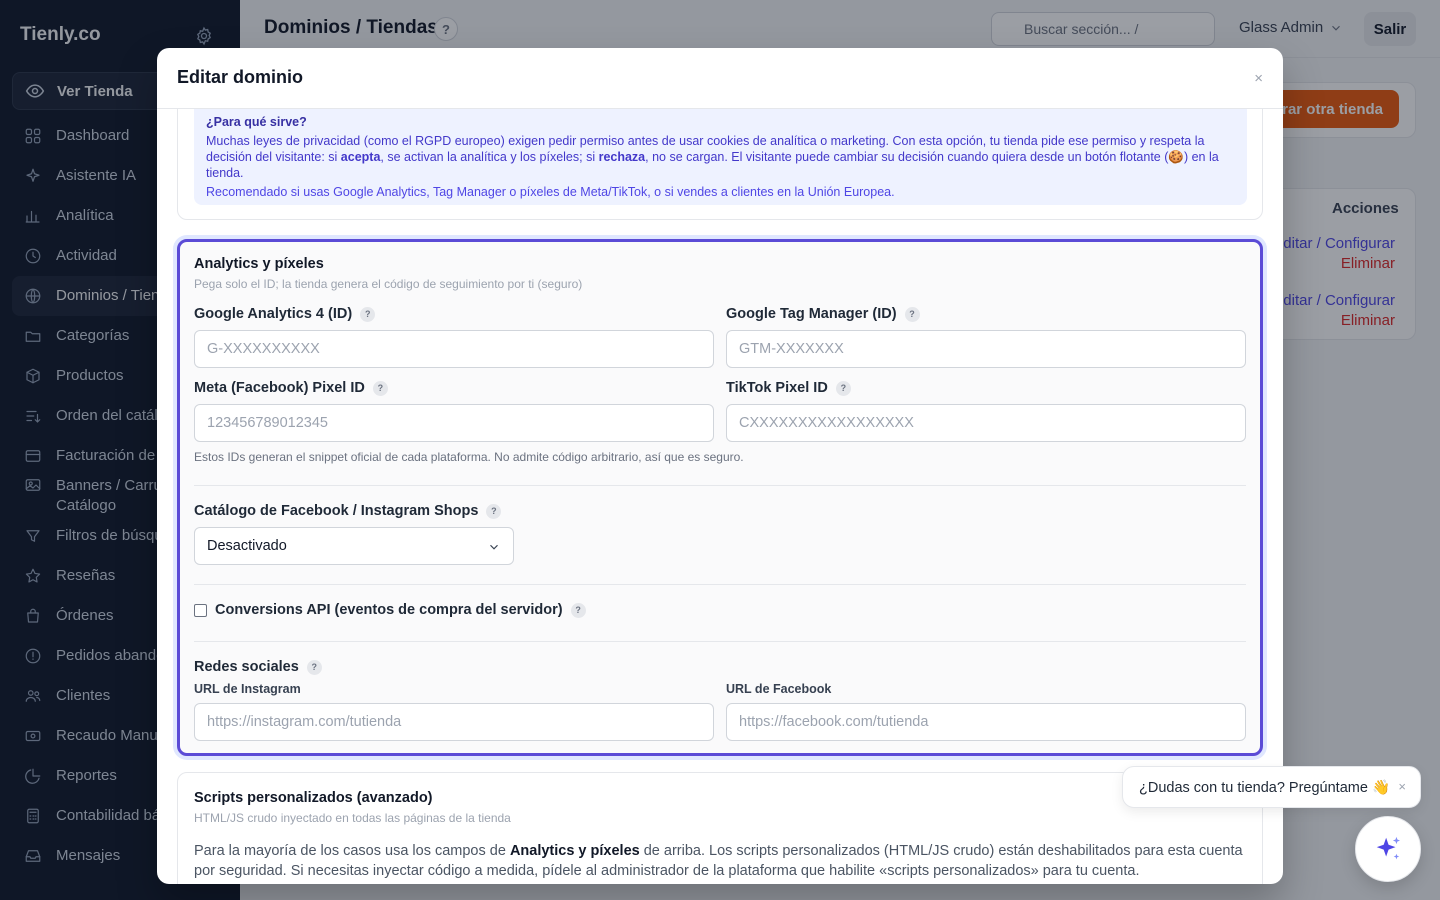 This screenshot has width=1440, height=900. What do you see at coordinates (348, 511) in the screenshot?
I see `catalog-label: Catálogo de Facebook / Instagram Shops?` at bounding box center [348, 511].